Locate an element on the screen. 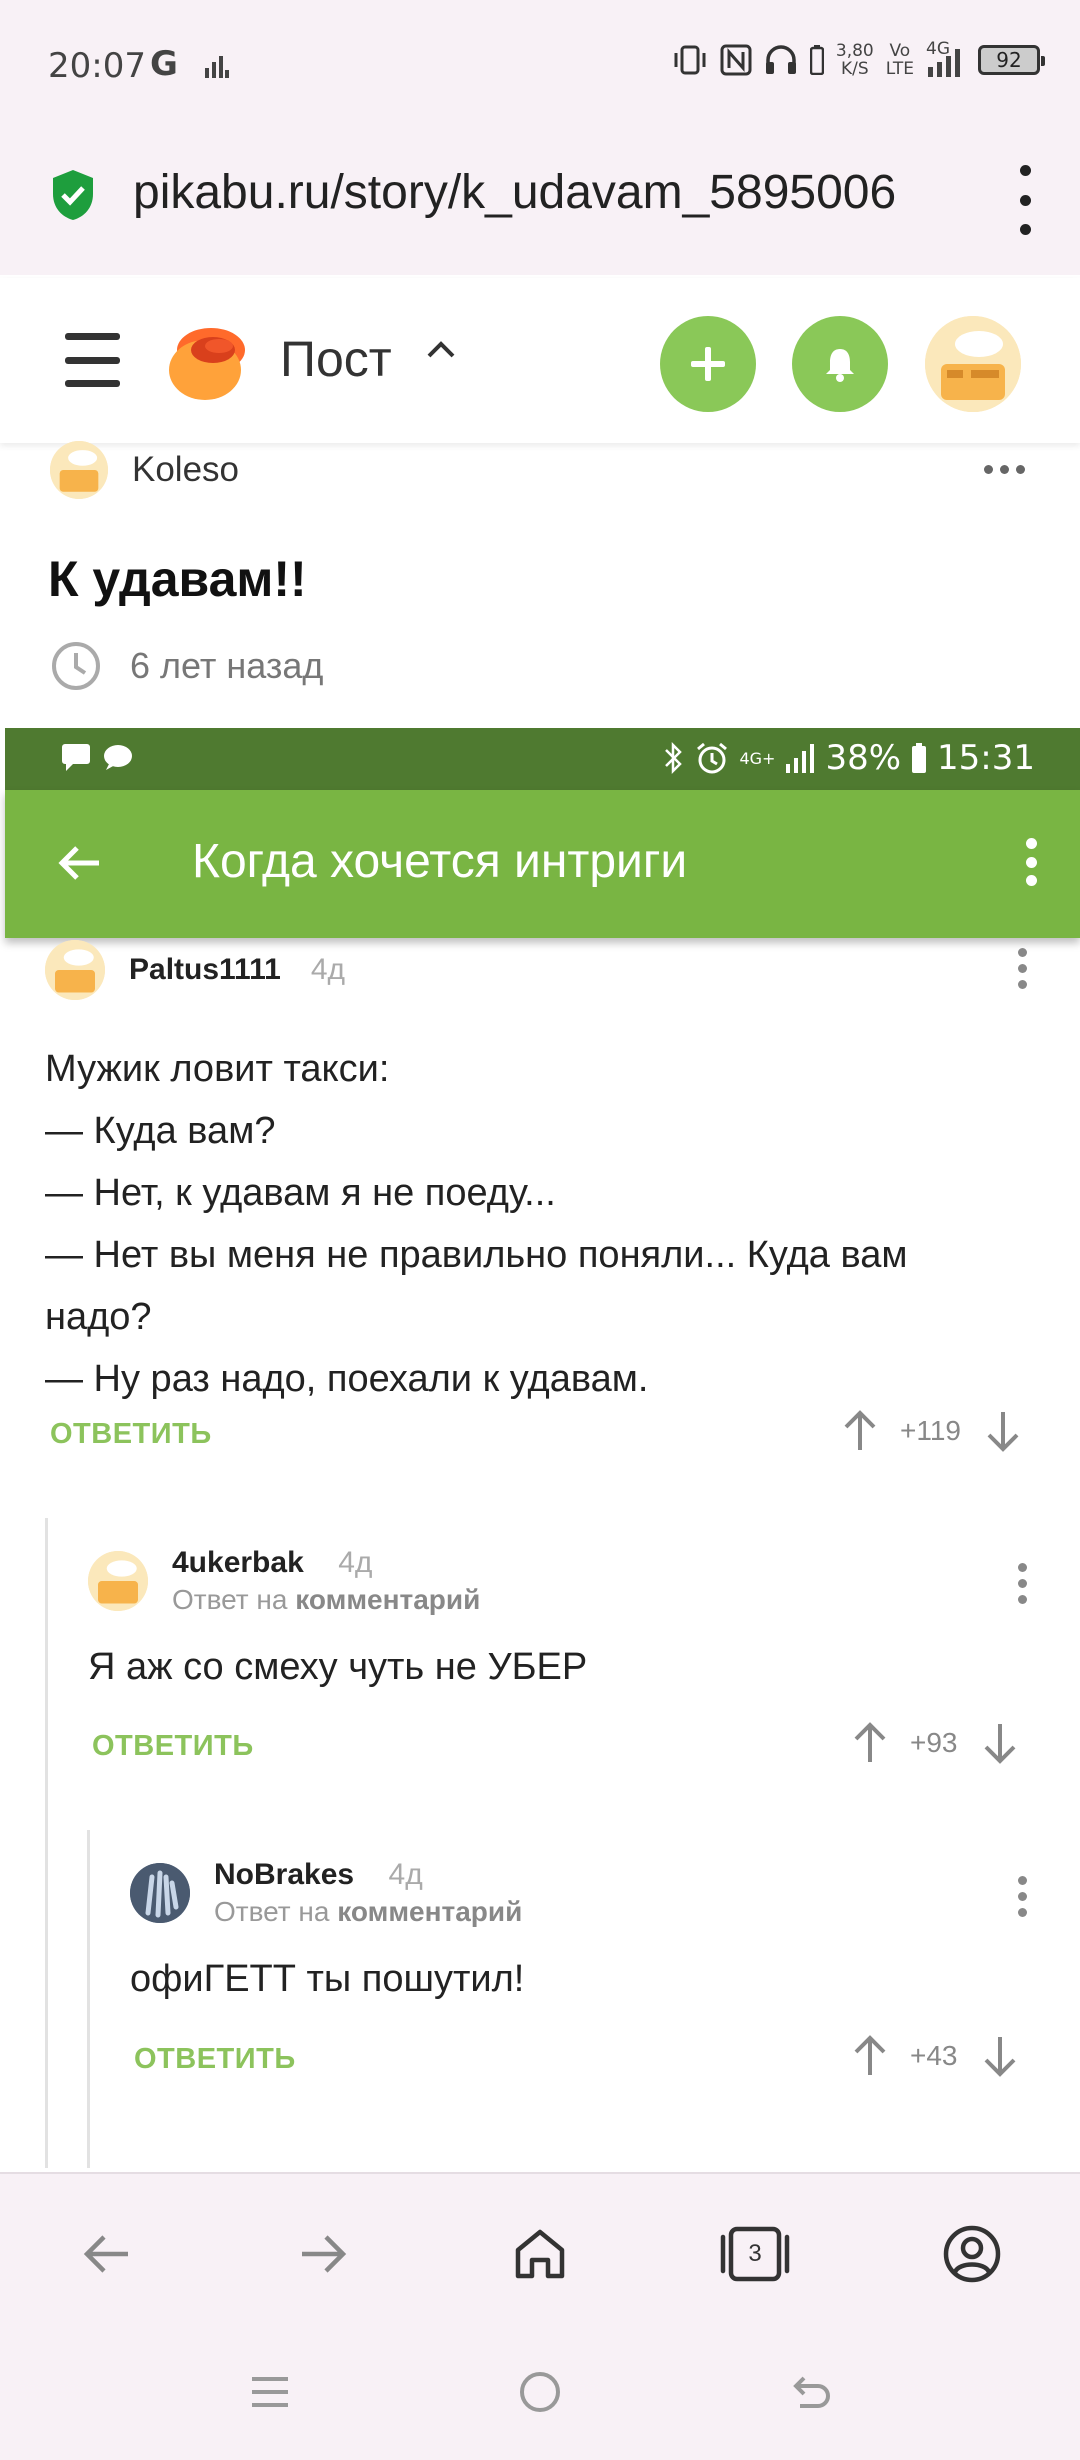 This screenshot has width=1080, height=2460. add-post-button is located at coordinates (708, 364).